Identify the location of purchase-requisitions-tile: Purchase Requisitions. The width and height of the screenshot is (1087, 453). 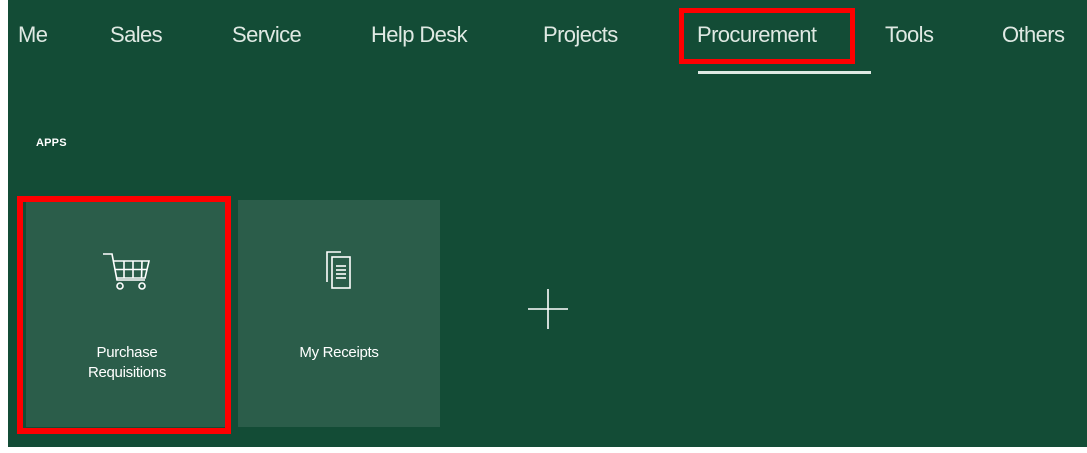
(127, 313).